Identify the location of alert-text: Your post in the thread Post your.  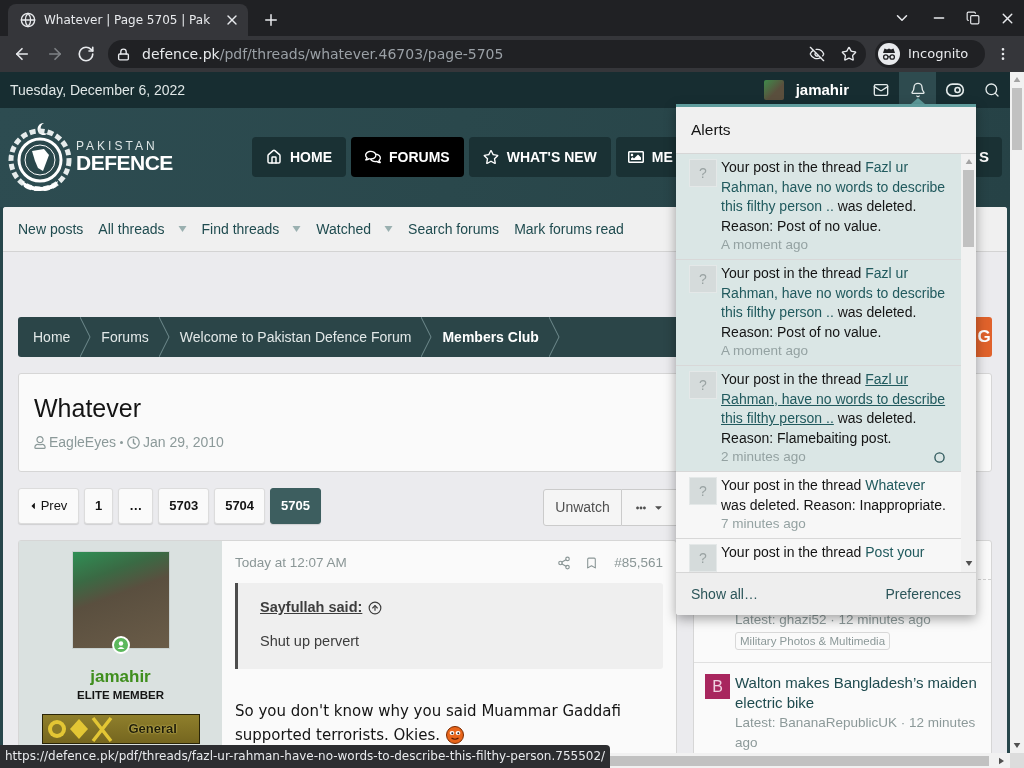
(823, 552).